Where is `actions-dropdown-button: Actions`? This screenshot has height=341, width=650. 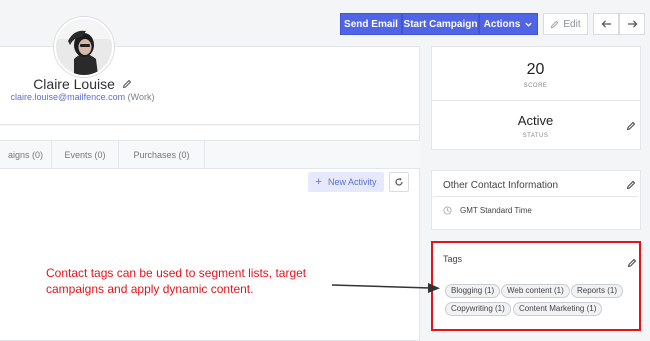
actions-dropdown-button: Actions is located at coordinates (508, 24).